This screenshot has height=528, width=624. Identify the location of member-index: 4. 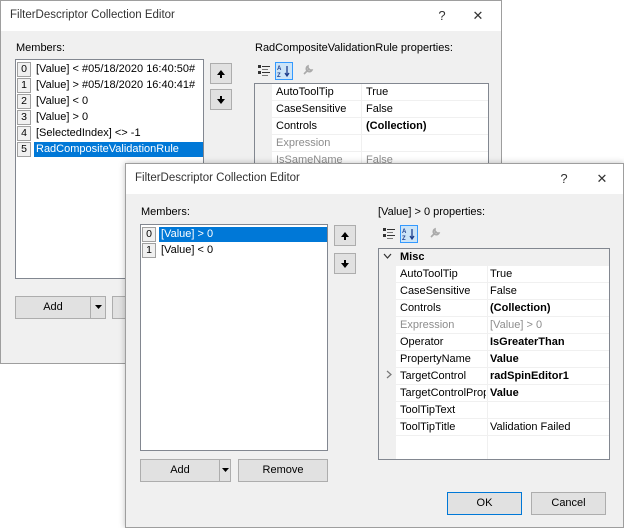
(24, 133).